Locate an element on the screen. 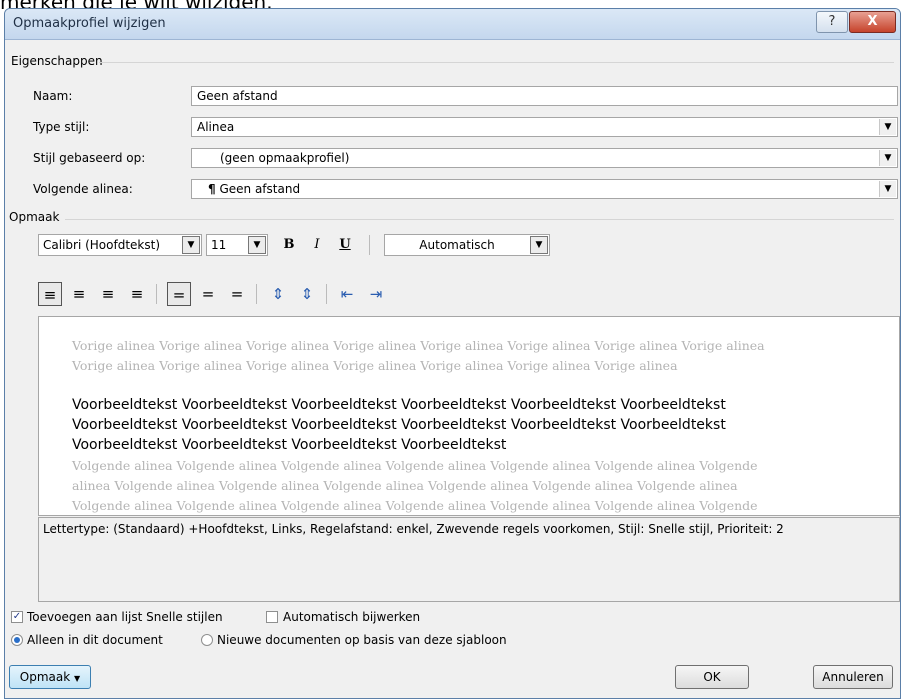 Image resolution: width=901 pixels, height=699 pixels. style-type-label: Type stijl: is located at coordinates (61, 127).